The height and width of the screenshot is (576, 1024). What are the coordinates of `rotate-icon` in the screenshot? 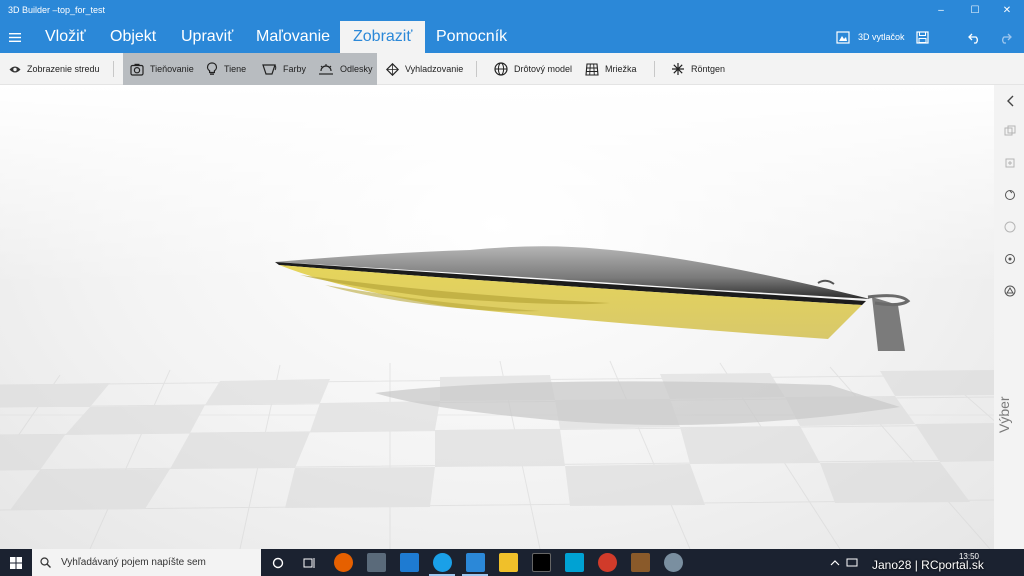 It's located at (1010, 195).